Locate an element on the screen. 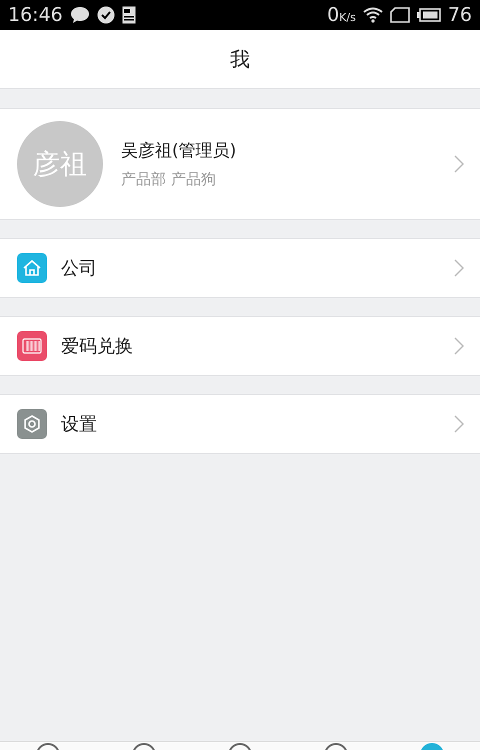 The width and height of the screenshot is (480, 750). menu-label: 设置 is located at coordinates (79, 424).